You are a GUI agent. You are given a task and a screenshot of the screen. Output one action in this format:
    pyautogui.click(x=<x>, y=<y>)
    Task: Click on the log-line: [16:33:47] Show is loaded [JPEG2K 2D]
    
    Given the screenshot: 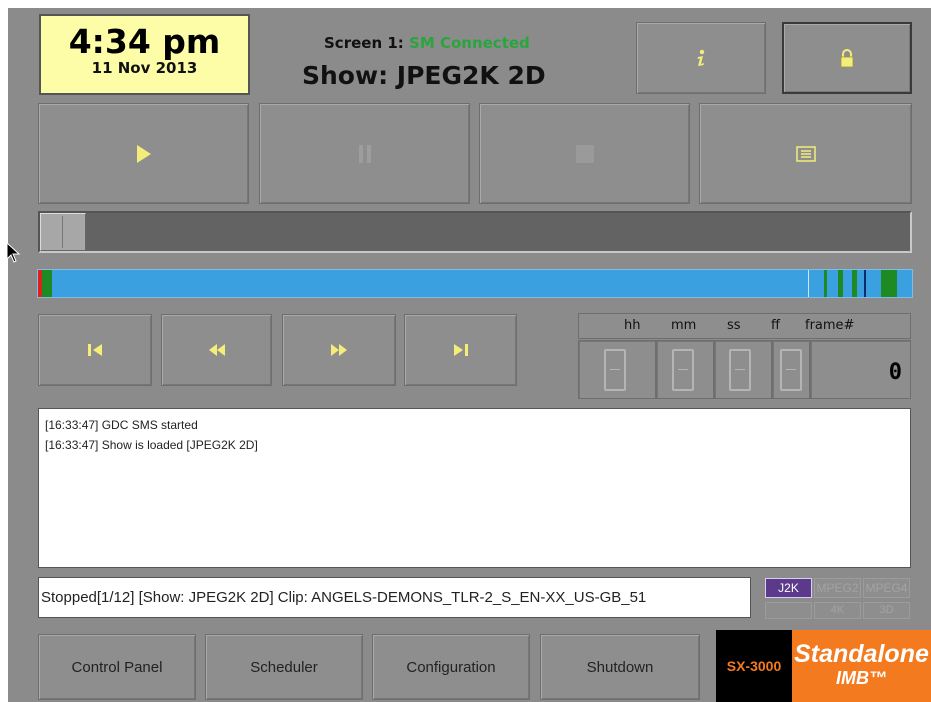 What is the action you would take?
    pyautogui.click(x=151, y=445)
    